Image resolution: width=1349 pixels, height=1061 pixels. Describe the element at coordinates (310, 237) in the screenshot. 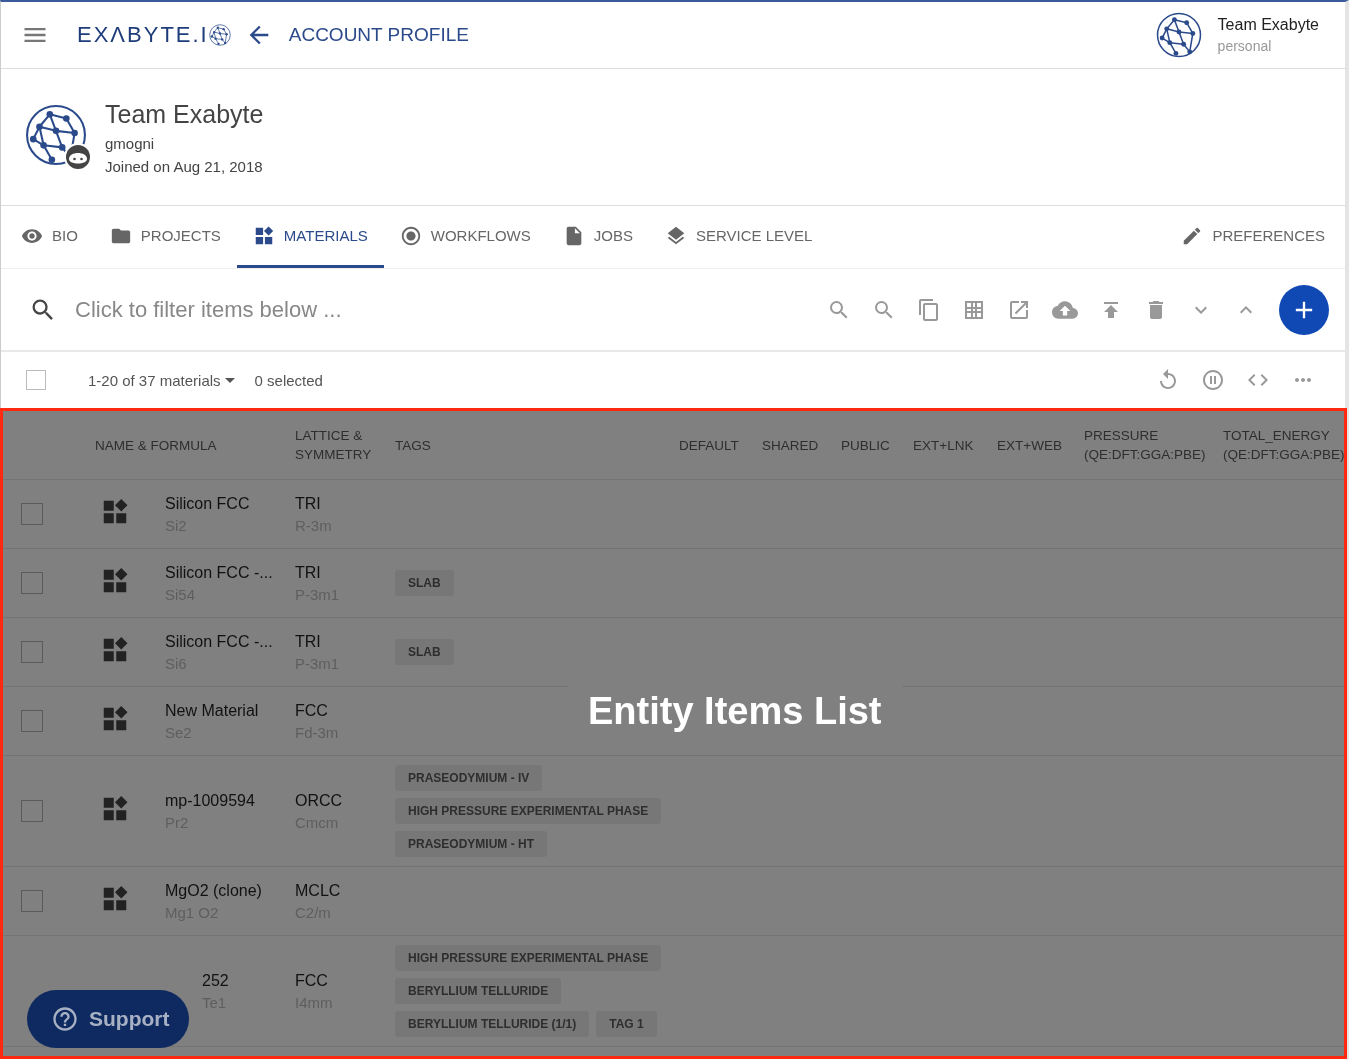

I see `tab: MATERIALS` at that location.